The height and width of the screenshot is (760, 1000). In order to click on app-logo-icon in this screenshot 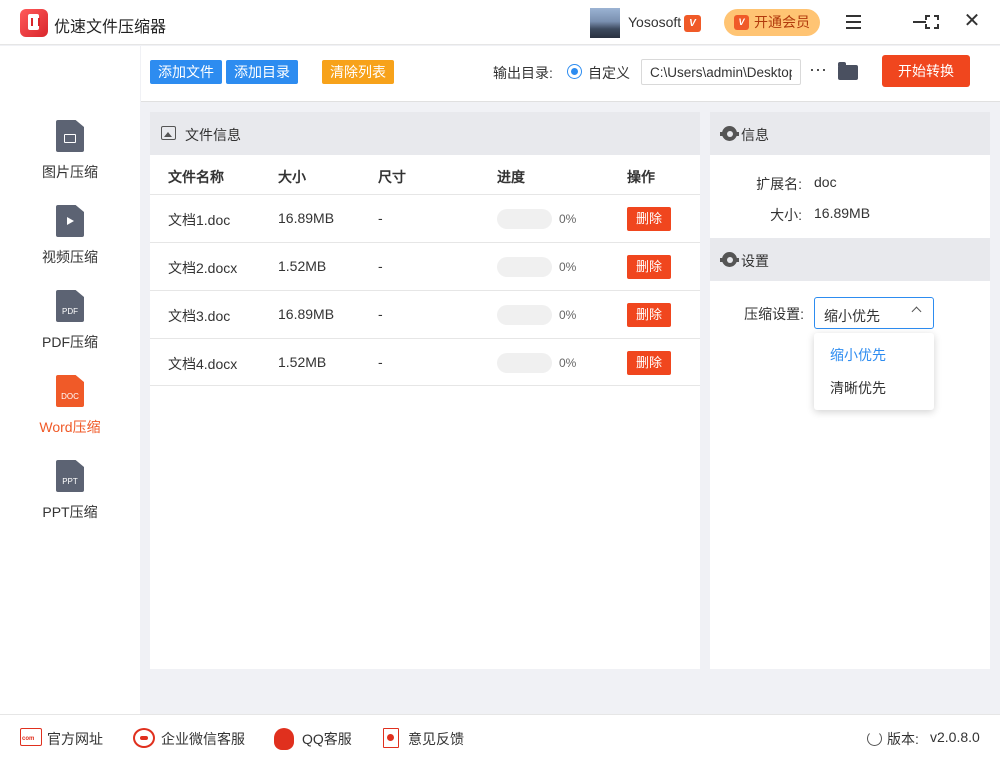, I will do `click(34, 23)`.